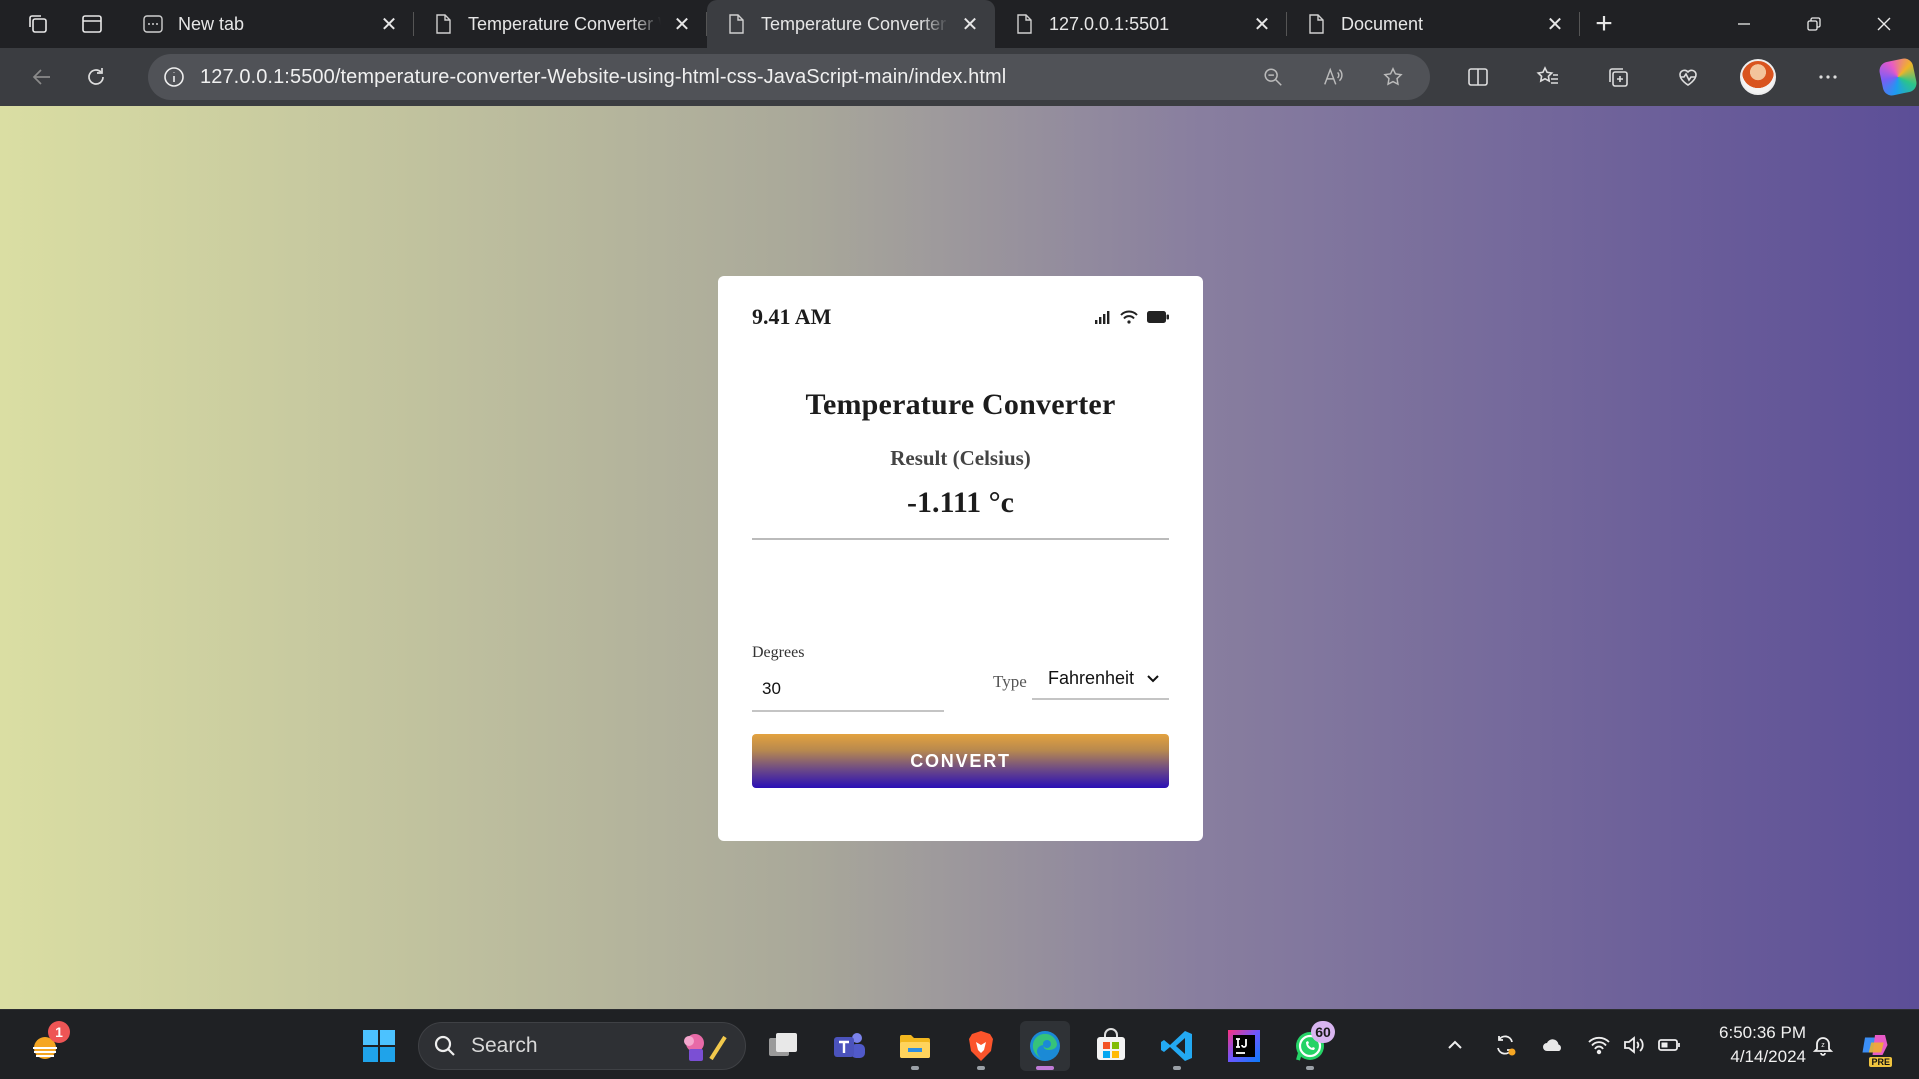  What do you see at coordinates (792, 316) in the screenshot?
I see `status-time: 9.41 AM` at bounding box center [792, 316].